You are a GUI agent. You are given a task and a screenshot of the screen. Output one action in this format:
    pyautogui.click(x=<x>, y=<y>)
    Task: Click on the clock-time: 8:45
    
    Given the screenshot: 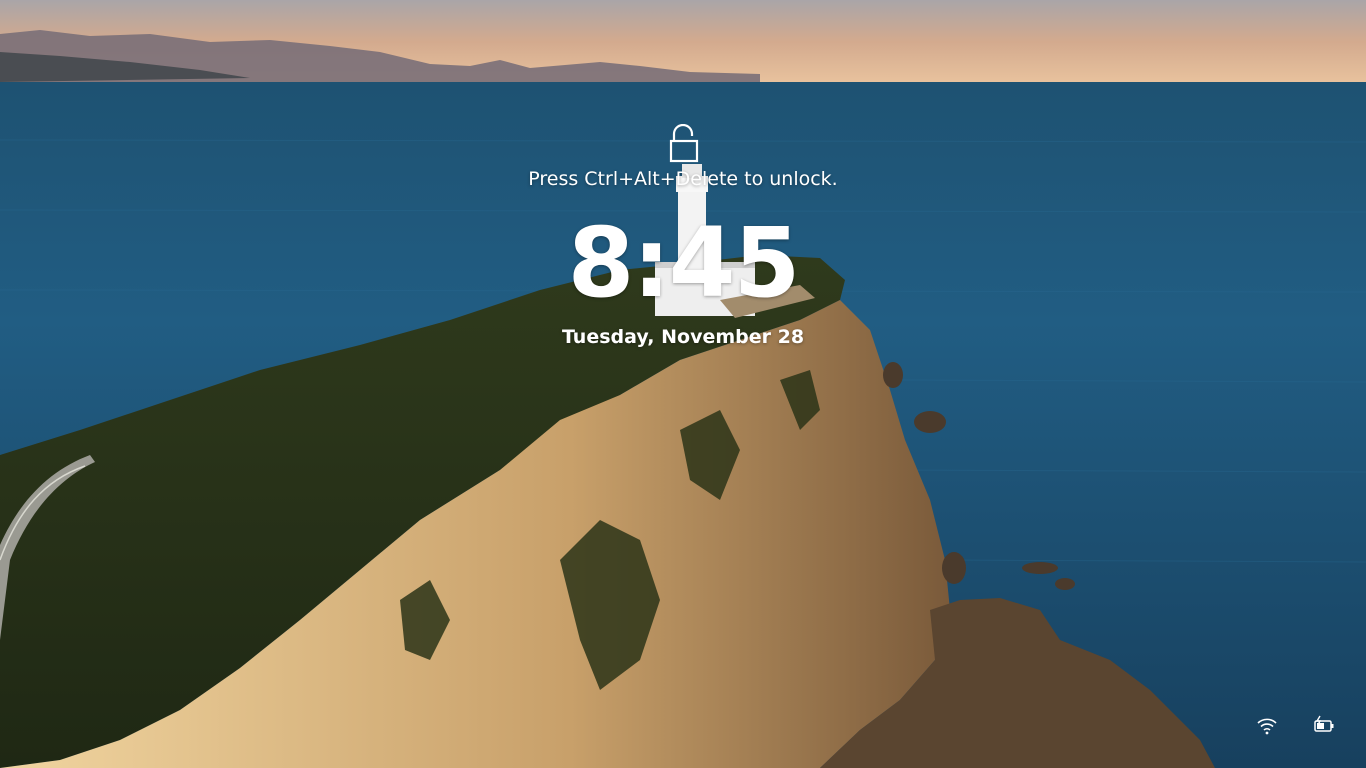 What is the action you would take?
    pyautogui.click(x=684, y=263)
    